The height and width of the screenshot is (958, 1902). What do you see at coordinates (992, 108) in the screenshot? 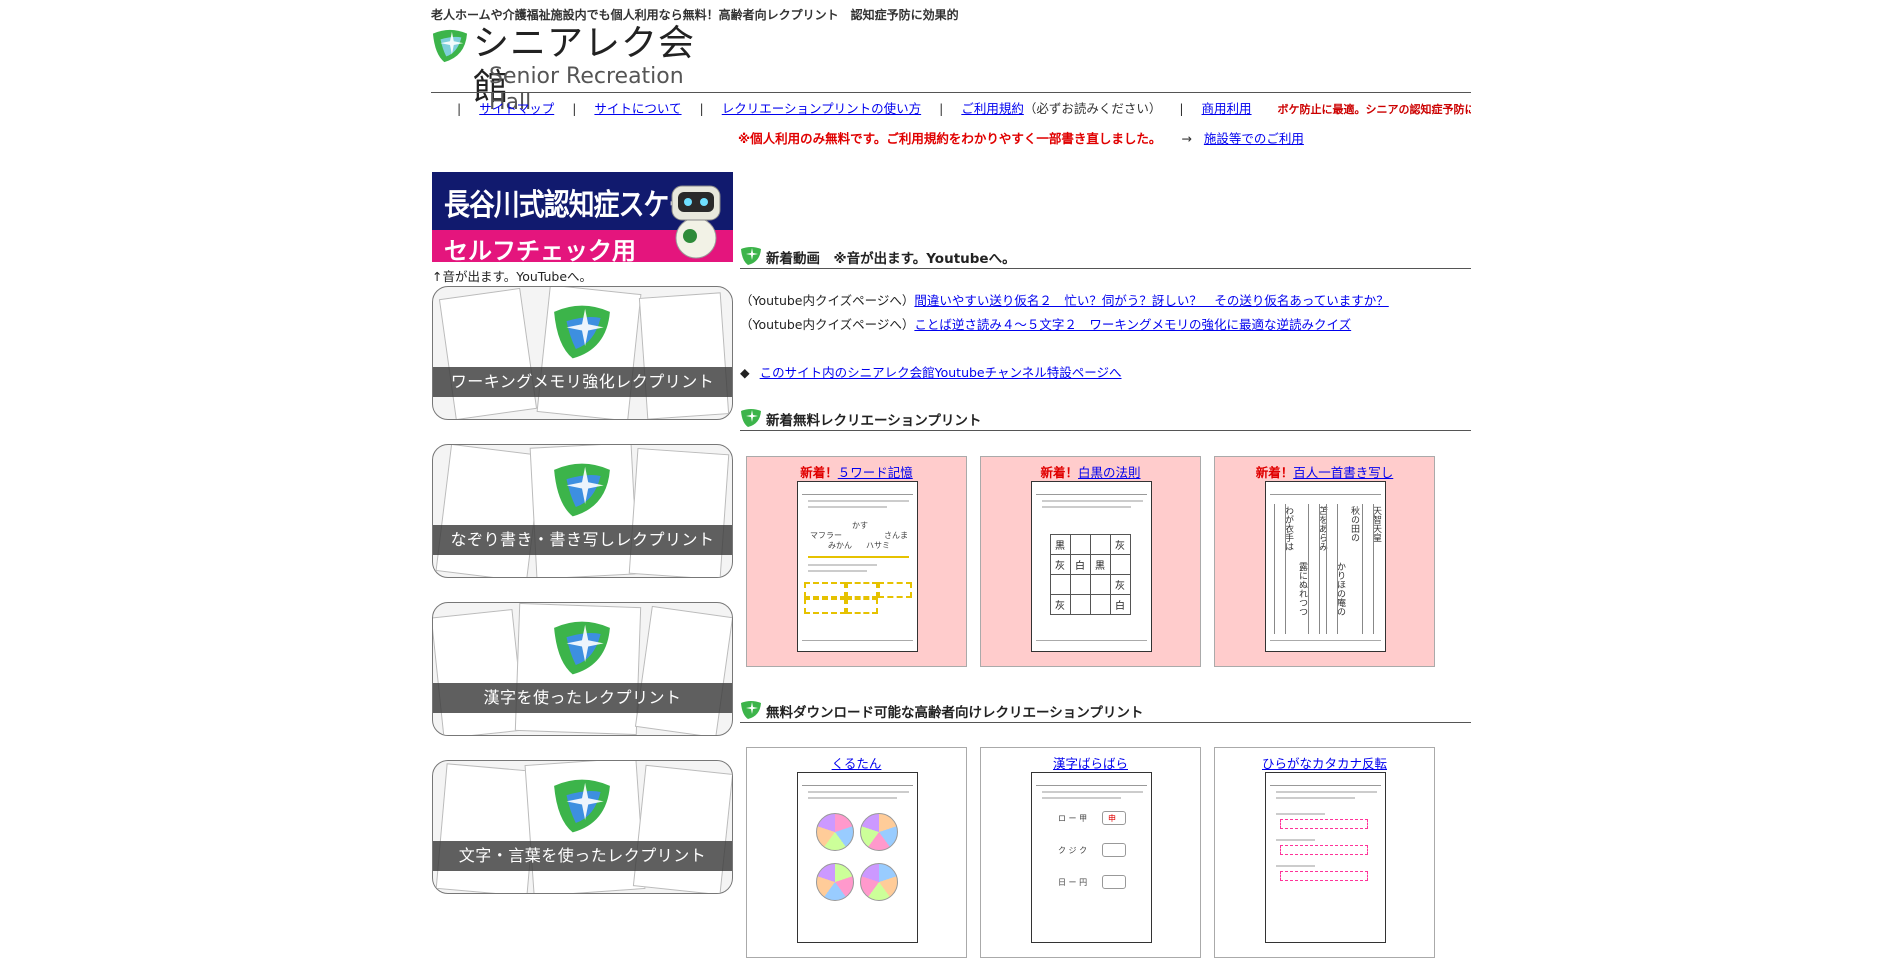
I see `nav-terms: ご利用規約` at bounding box center [992, 108].